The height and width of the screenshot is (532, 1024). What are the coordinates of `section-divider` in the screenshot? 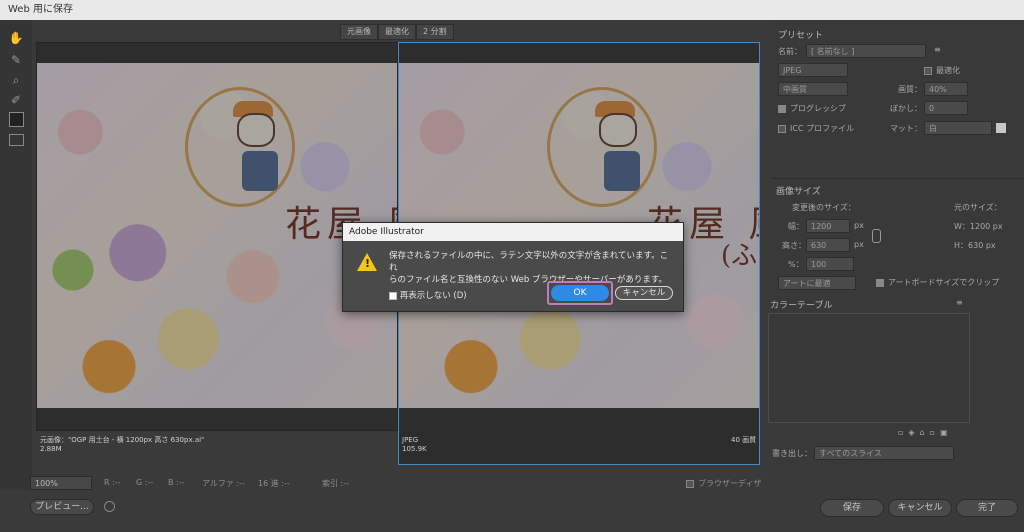 It's located at (898, 178).